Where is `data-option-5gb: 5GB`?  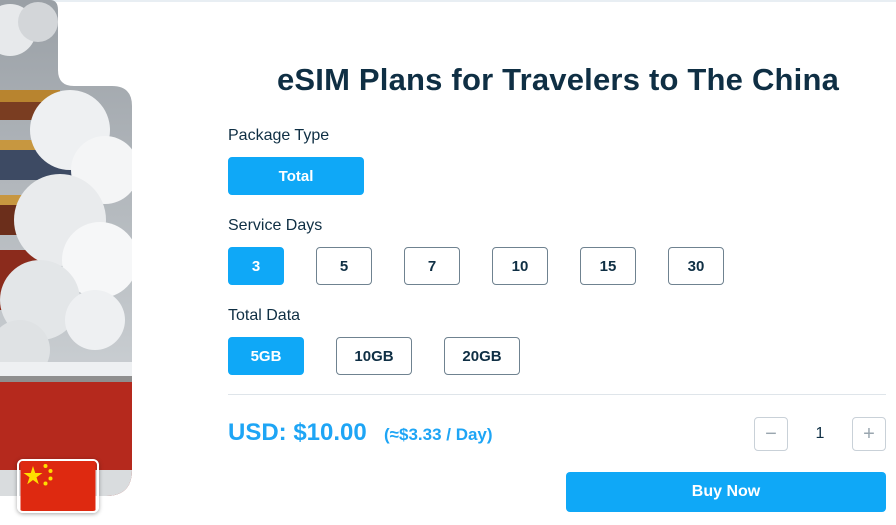
data-option-5gb: 5GB is located at coordinates (266, 356).